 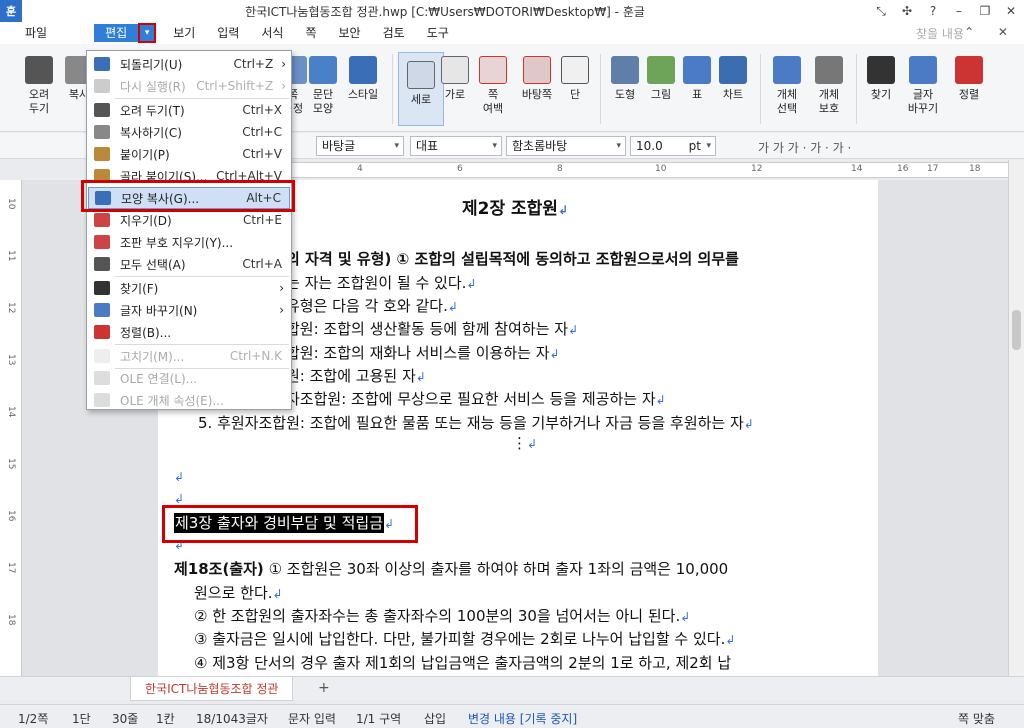 What do you see at coordinates (102, 400) in the screenshot?
I see `ole-properties-icon` at bounding box center [102, 400].